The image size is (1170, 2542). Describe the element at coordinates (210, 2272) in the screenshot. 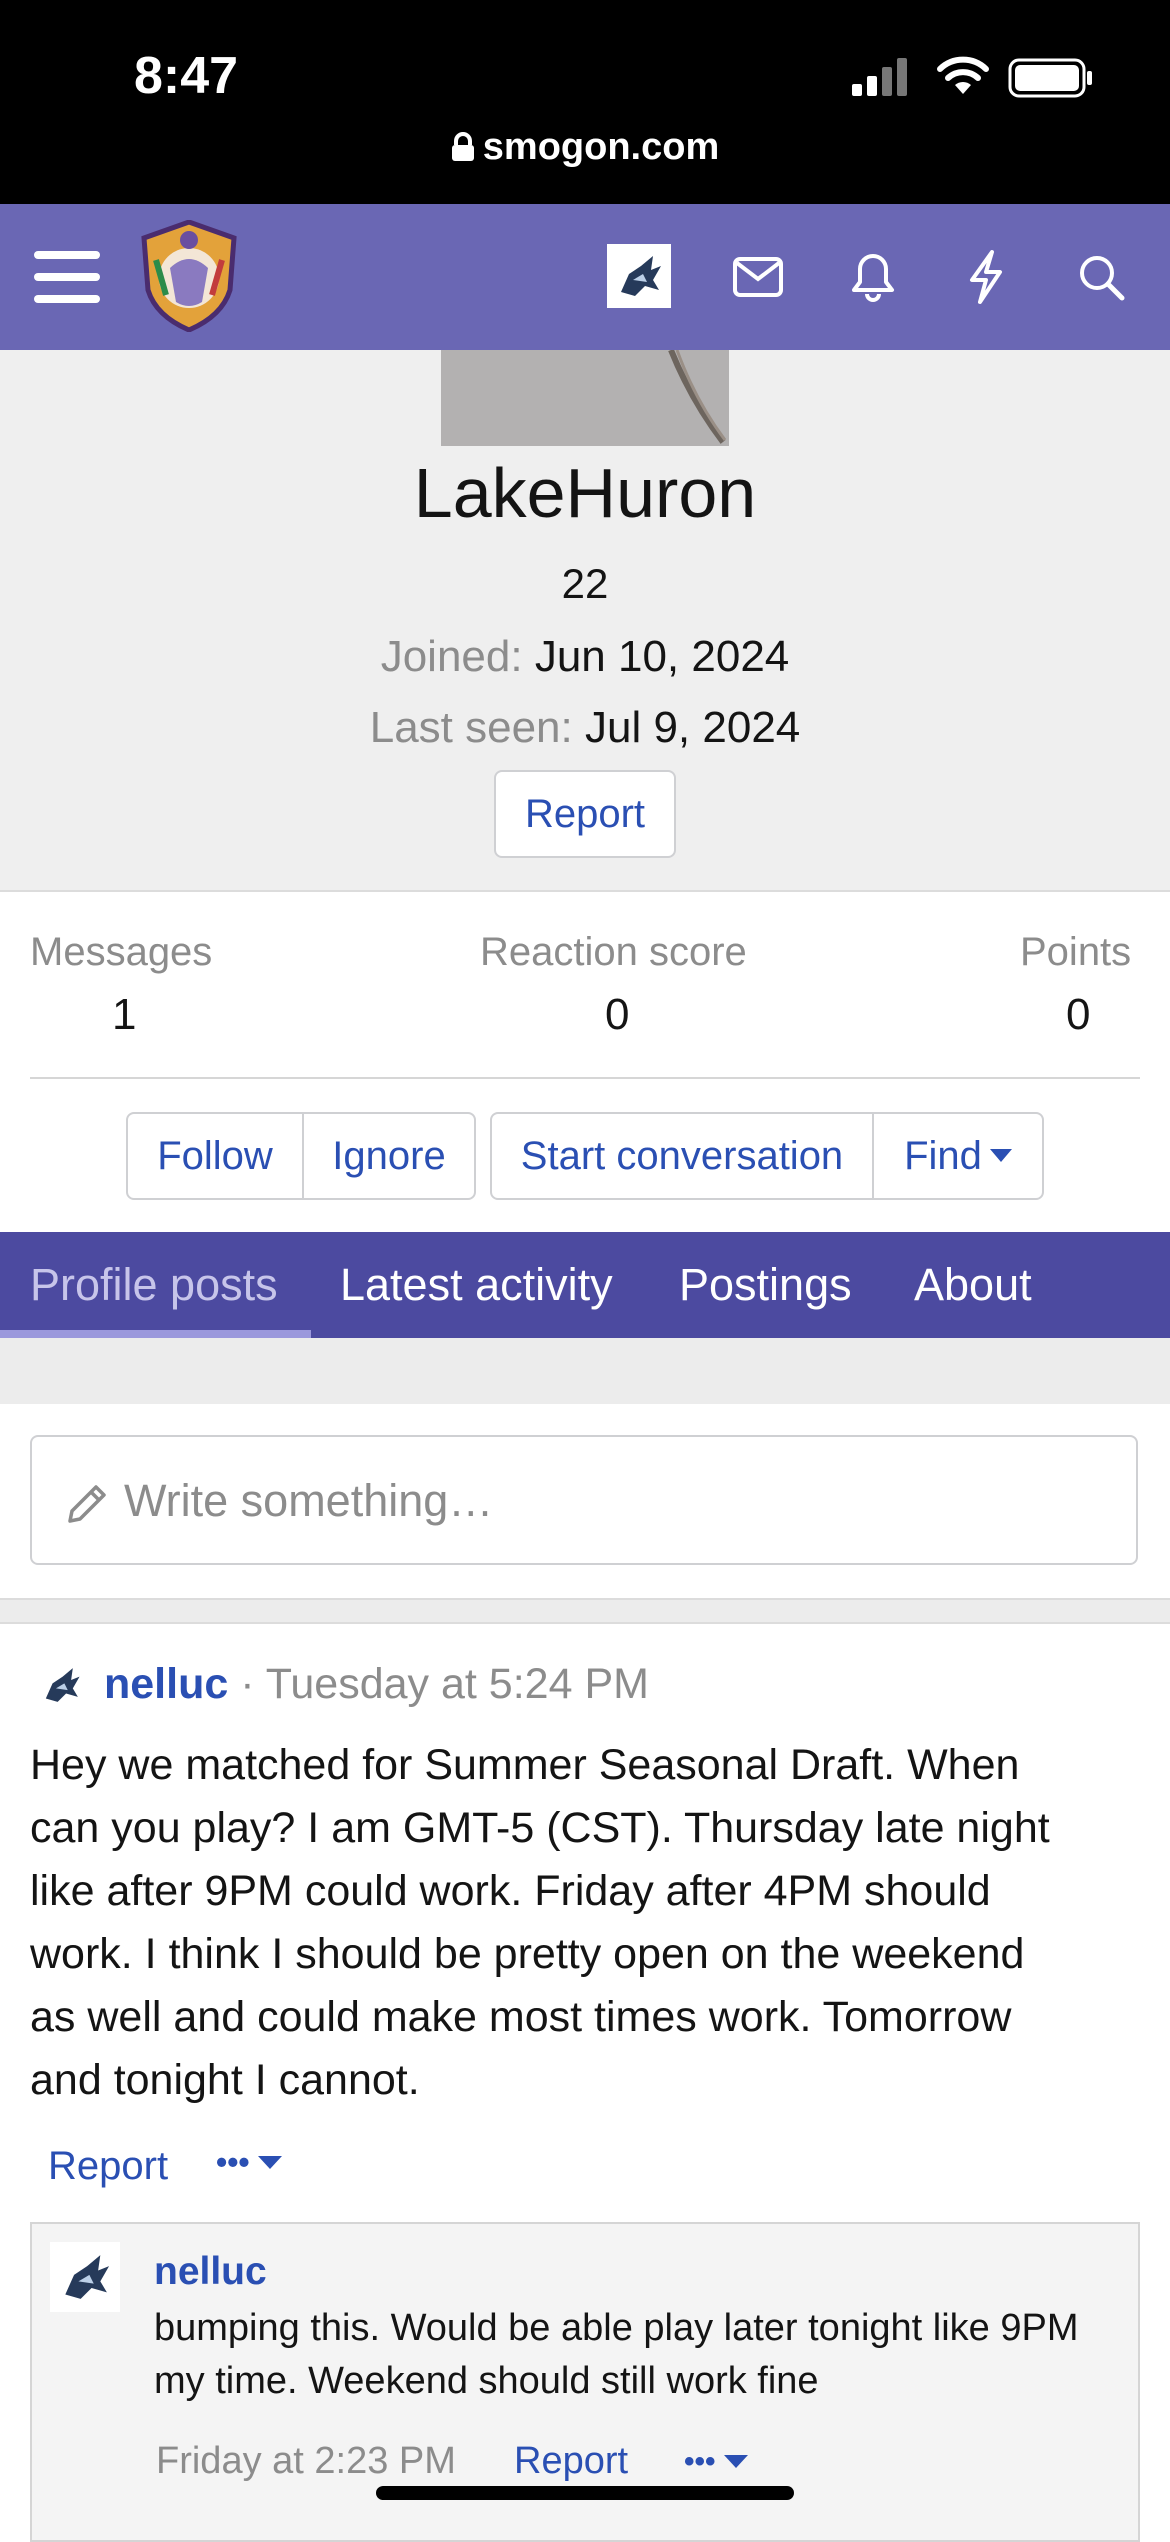

I see `comment-author-link: nelluc` at that location.